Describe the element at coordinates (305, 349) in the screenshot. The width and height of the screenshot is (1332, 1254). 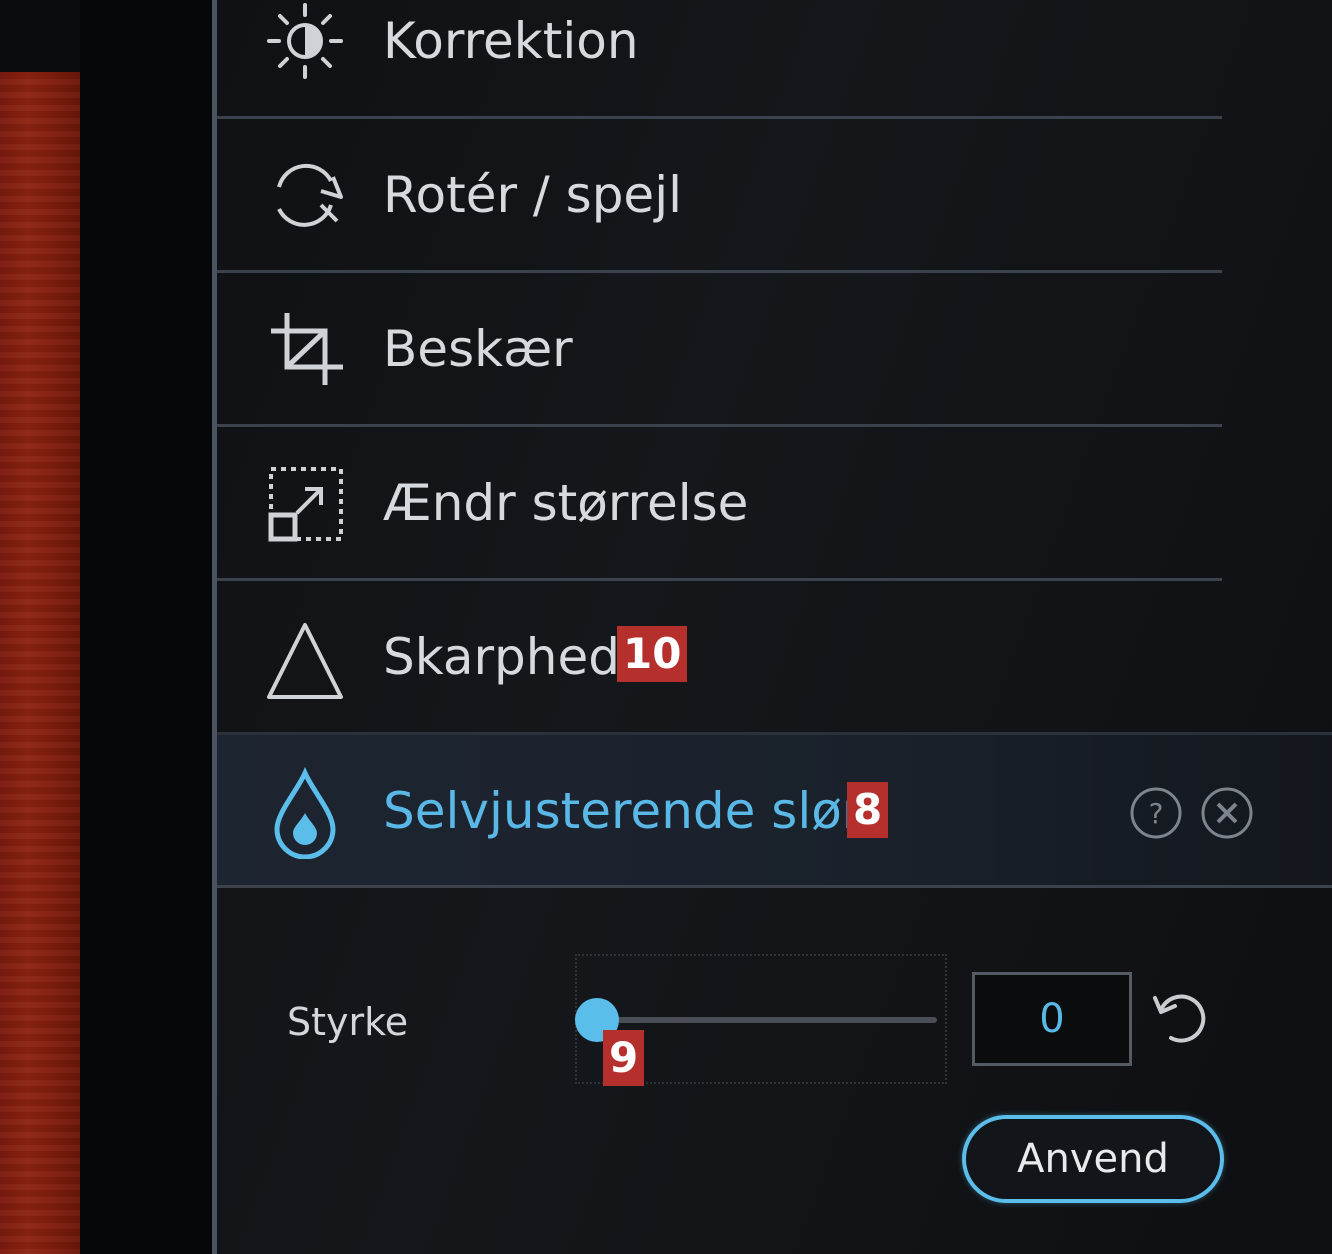
I see `crop-icon` at that location.